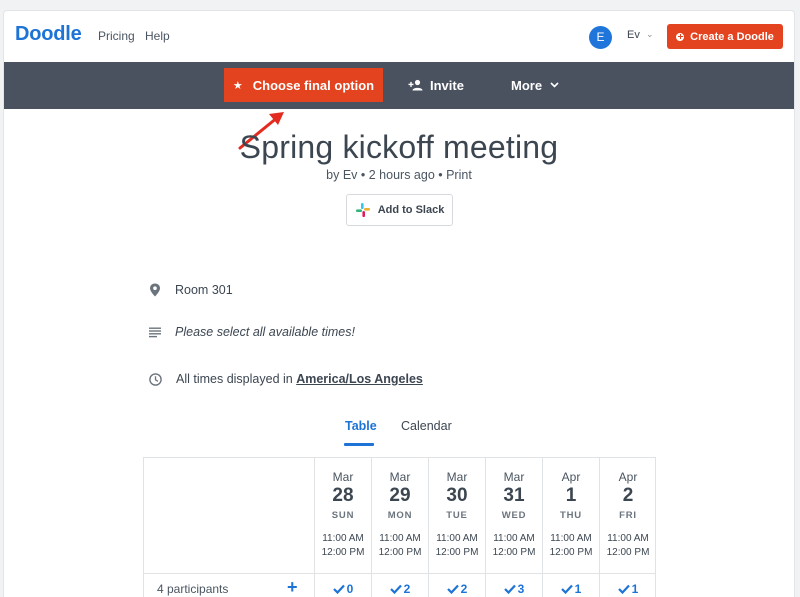 This screenshot has width=800, height=597. What do you see at coordinates (732, 36) in the screenshot?
I see `create-doodle-label: Create a Doodle` at bounding box center [732, 36].